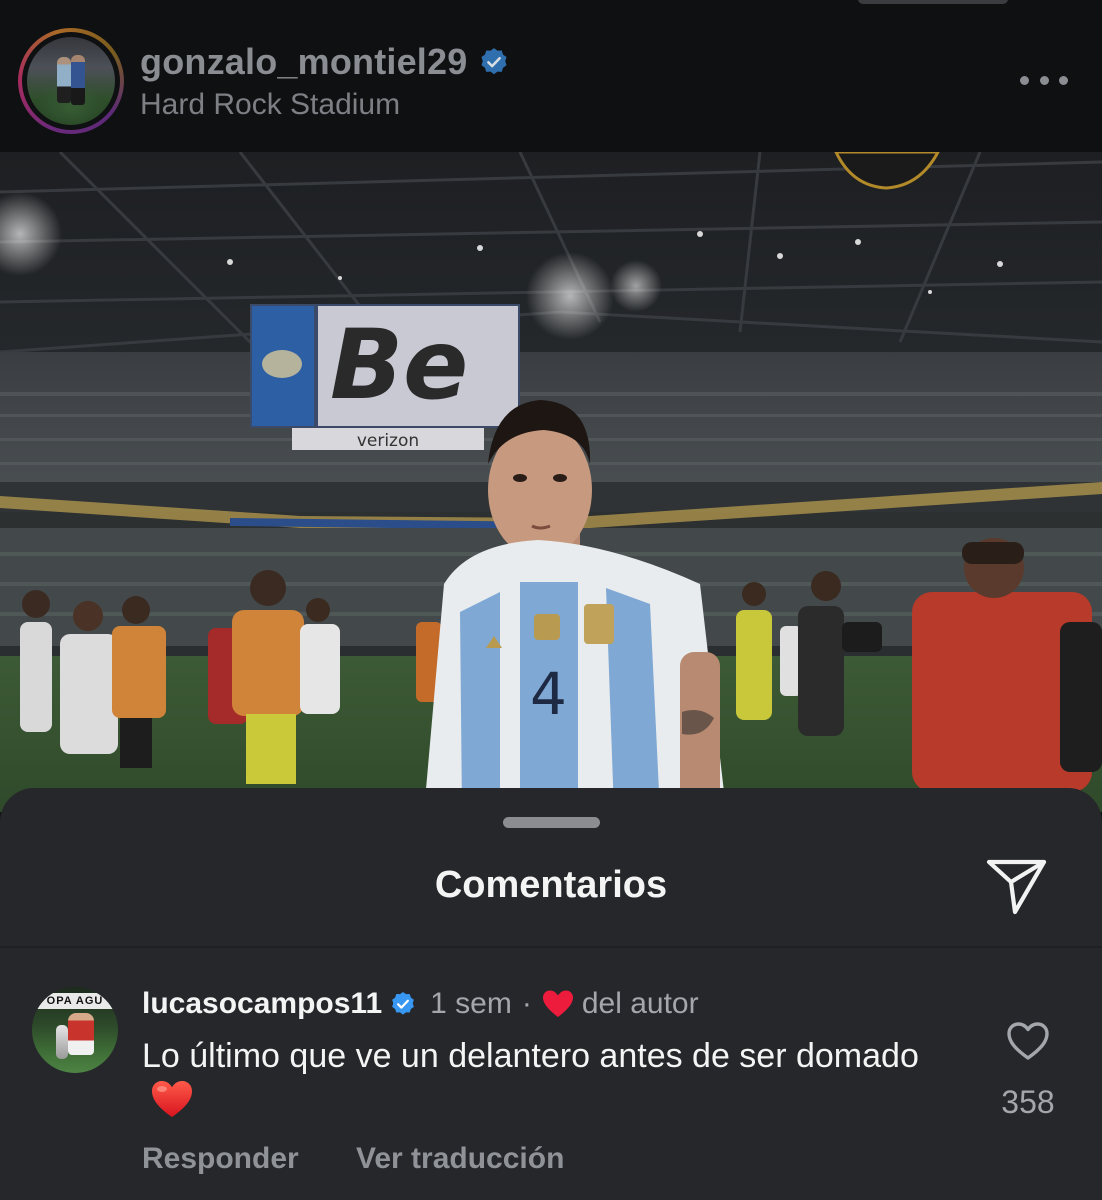  I want to click on comment-username: lucasocampos11, so click(262, 1004).